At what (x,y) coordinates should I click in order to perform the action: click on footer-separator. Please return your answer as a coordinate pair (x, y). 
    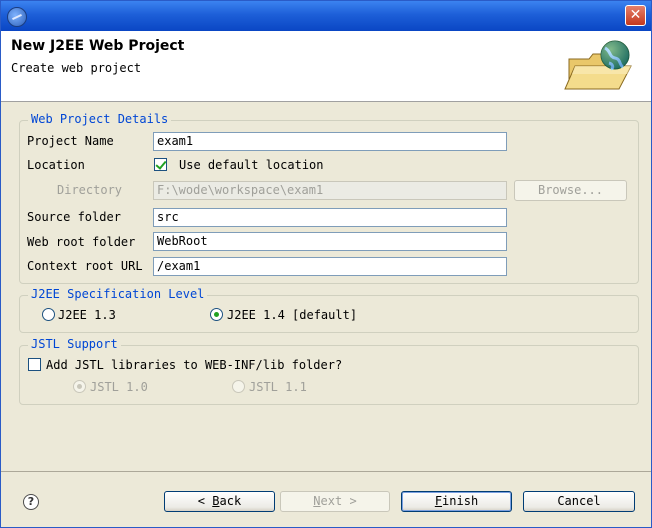
    Looking at the image, I should click on (326, 471).